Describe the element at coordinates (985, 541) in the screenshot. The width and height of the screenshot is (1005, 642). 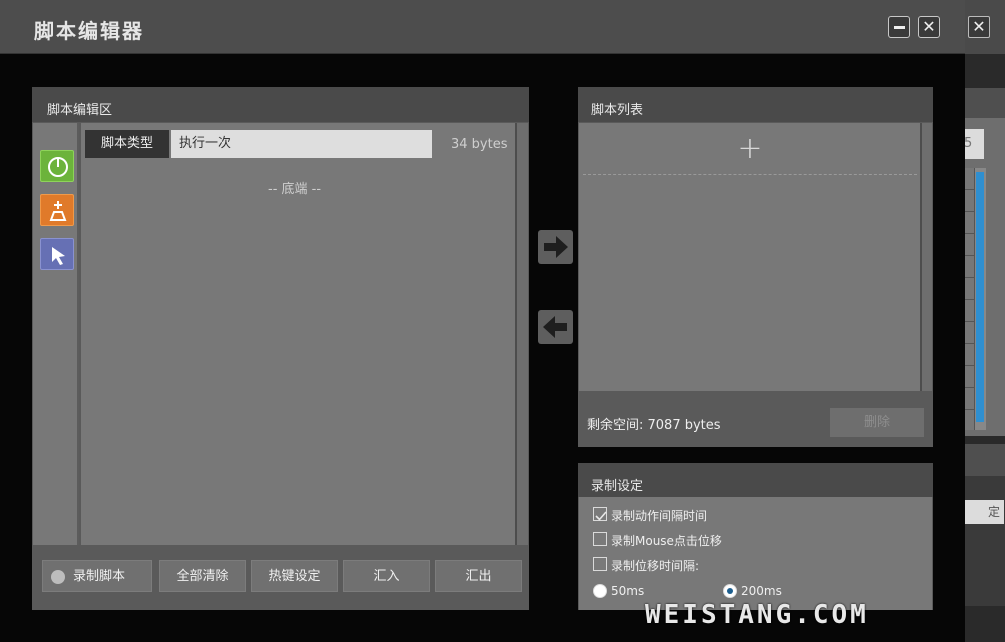
I see `background-lower-panel` at that location.